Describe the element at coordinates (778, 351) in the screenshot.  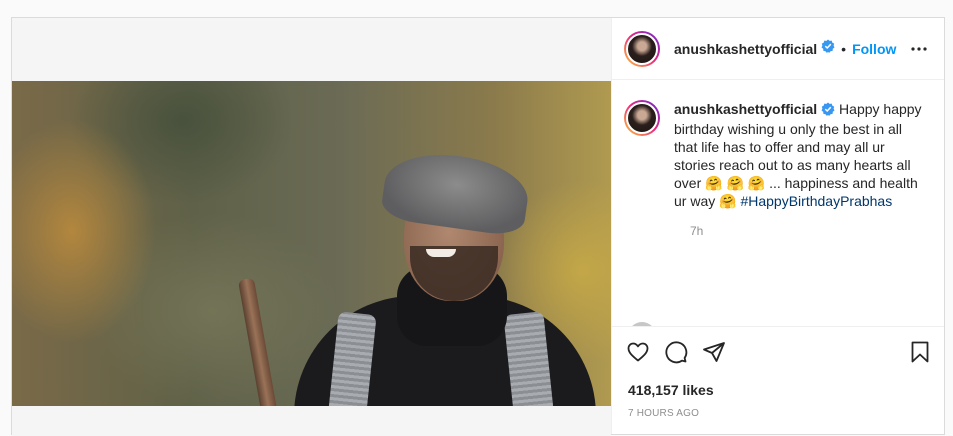
I see `action-bar` at that location.